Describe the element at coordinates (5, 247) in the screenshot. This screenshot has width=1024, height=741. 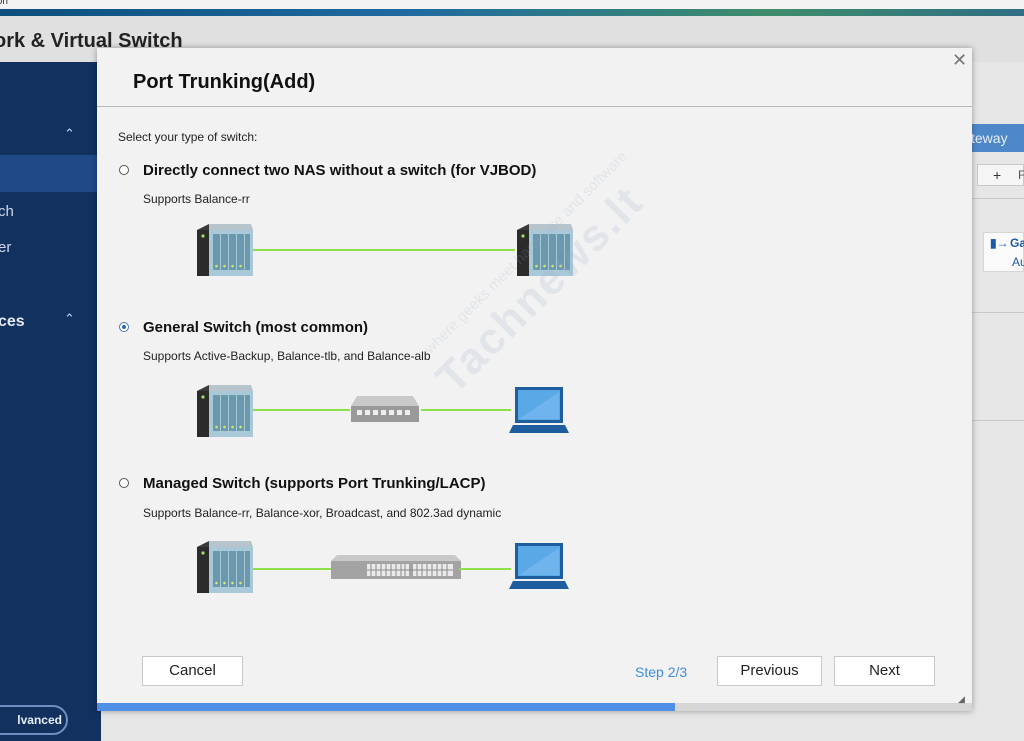
I see `sidebar-item-other: er` at that location.